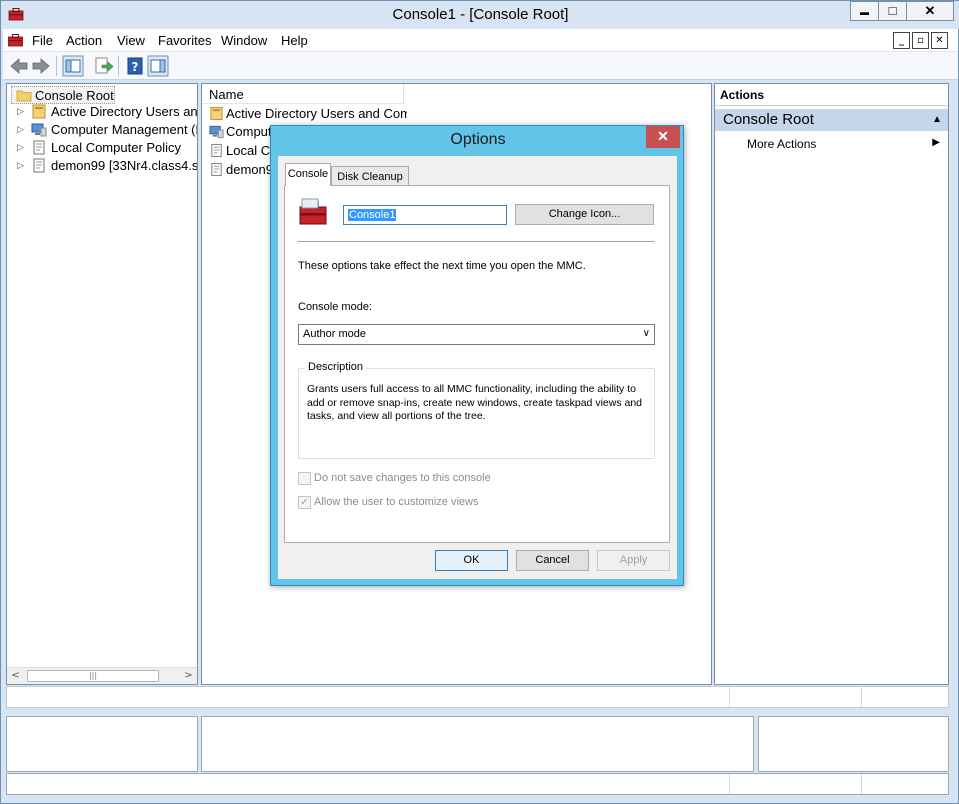 The height and width of the screenshot is (804, 959). I want to click on toolbar: ?, so click(480, 66).